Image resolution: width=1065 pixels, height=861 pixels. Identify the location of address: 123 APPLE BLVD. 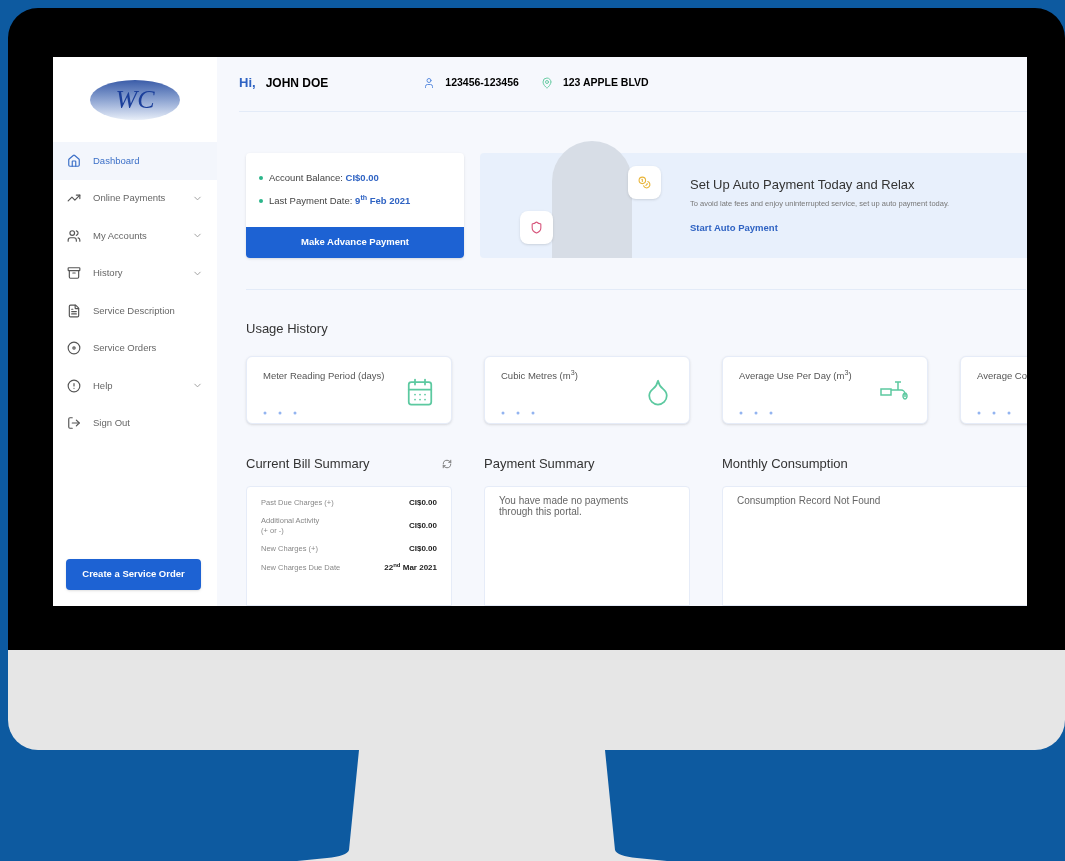
(605, 82).